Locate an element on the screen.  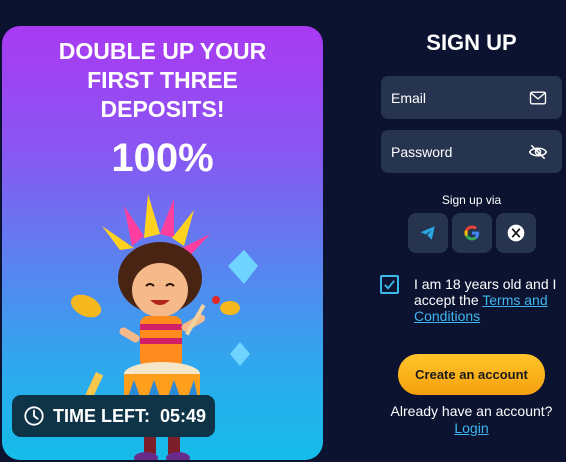
email-field: Email is located at coordinates (471, 97).